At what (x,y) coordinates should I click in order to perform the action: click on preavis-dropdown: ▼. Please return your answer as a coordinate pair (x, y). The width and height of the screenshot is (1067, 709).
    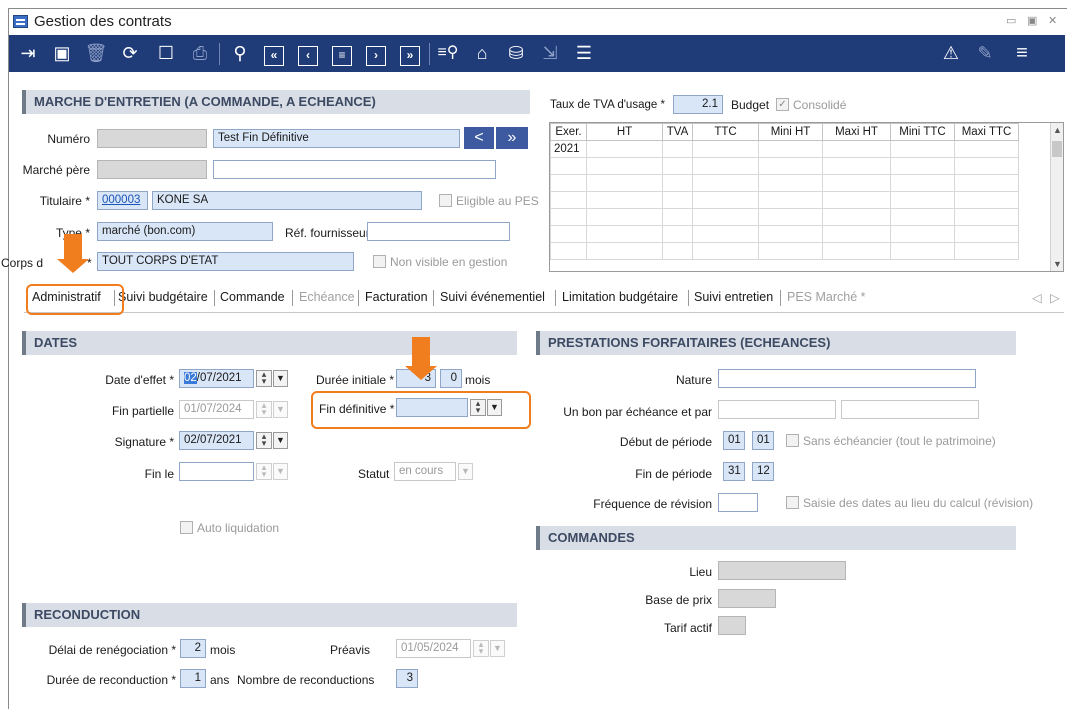
    Looking at the image, I should click on (497, 648).